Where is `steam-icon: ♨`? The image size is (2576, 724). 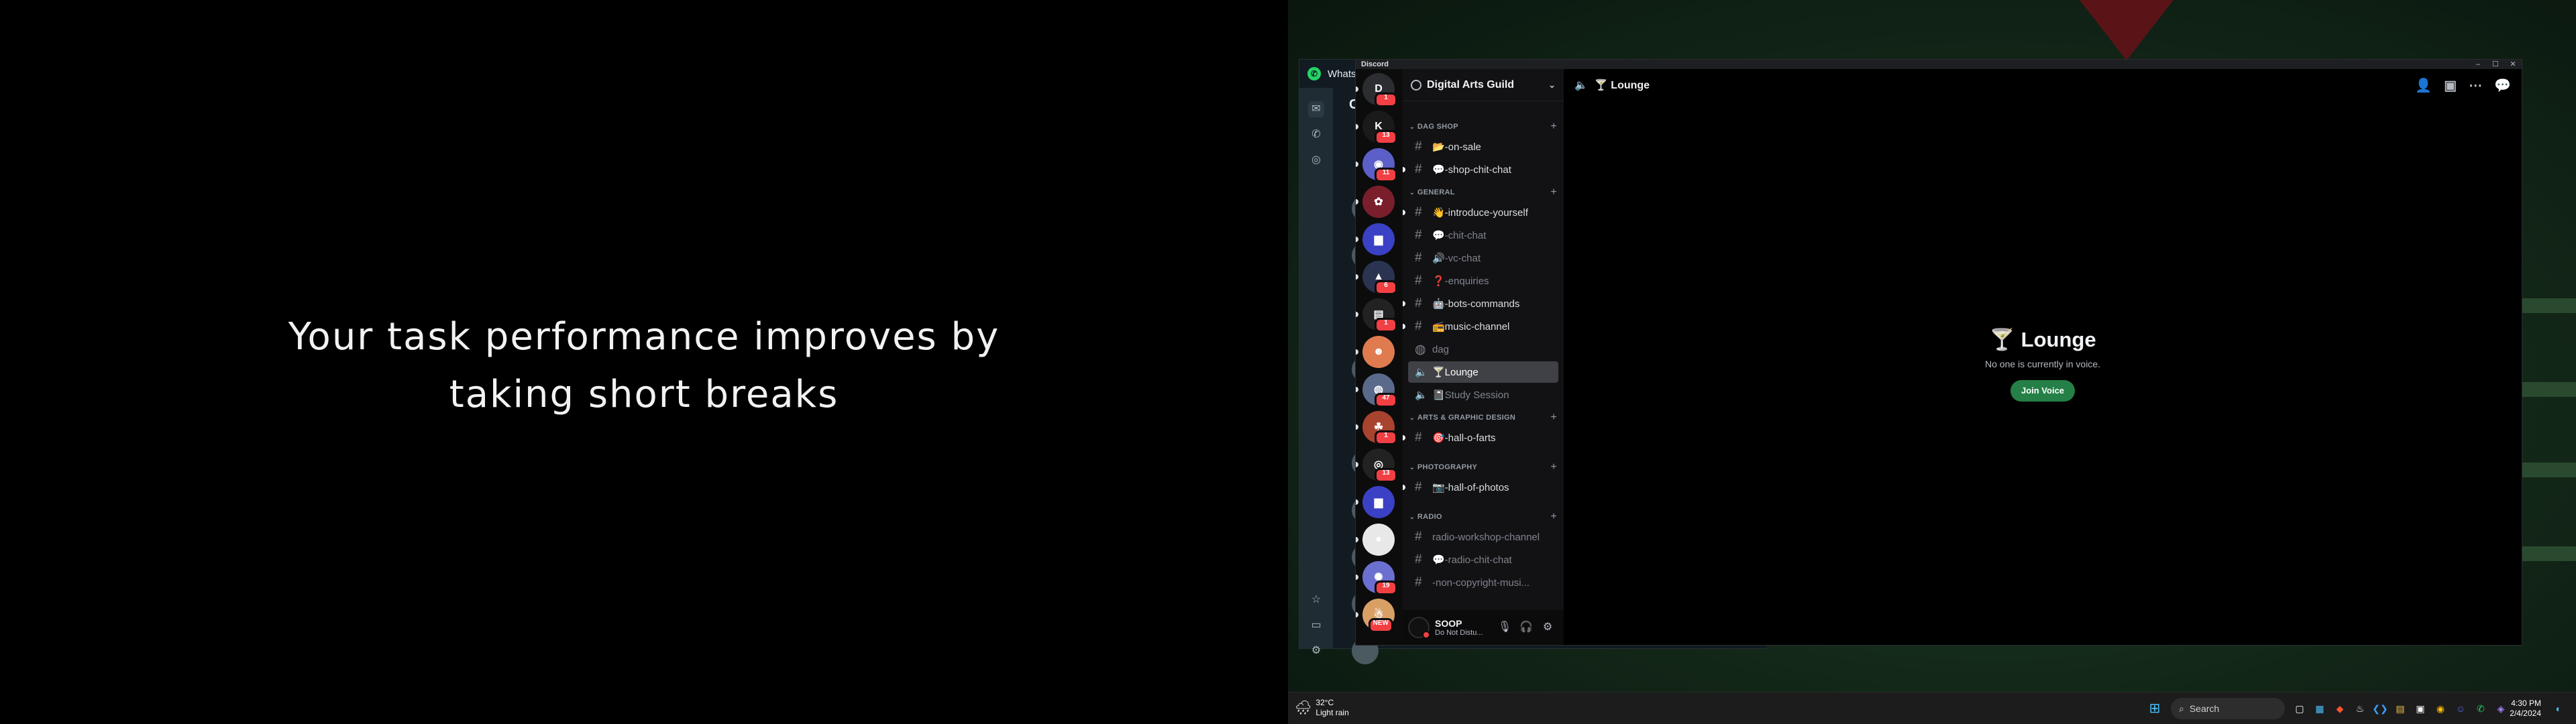
steam-icon: ♨ is located at coordinates (2360, 709).